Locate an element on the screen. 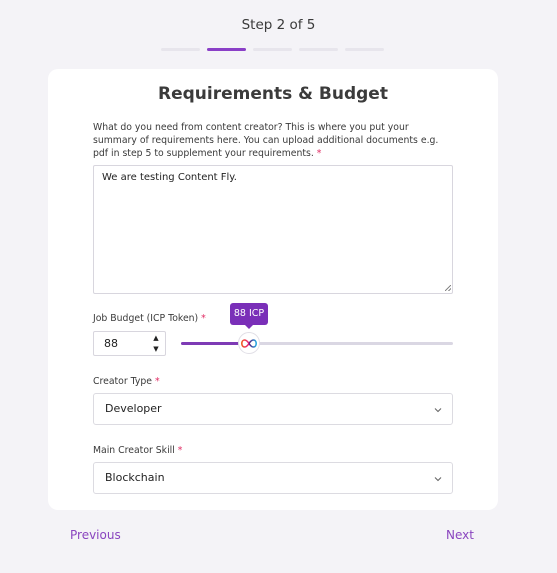 This screenshot has height=573, width=557. creator-type-value: Developer is located at coordinates (133, 408).